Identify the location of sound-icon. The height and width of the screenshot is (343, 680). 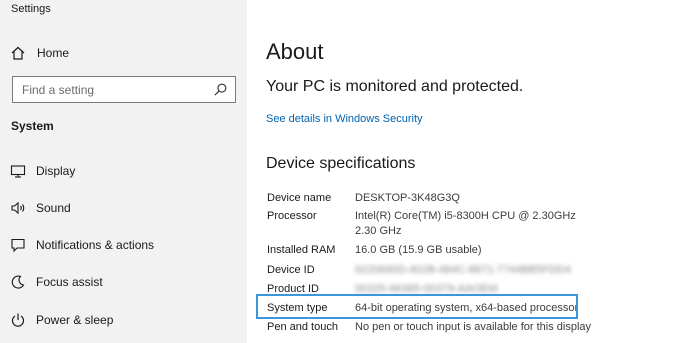
(18, 208).